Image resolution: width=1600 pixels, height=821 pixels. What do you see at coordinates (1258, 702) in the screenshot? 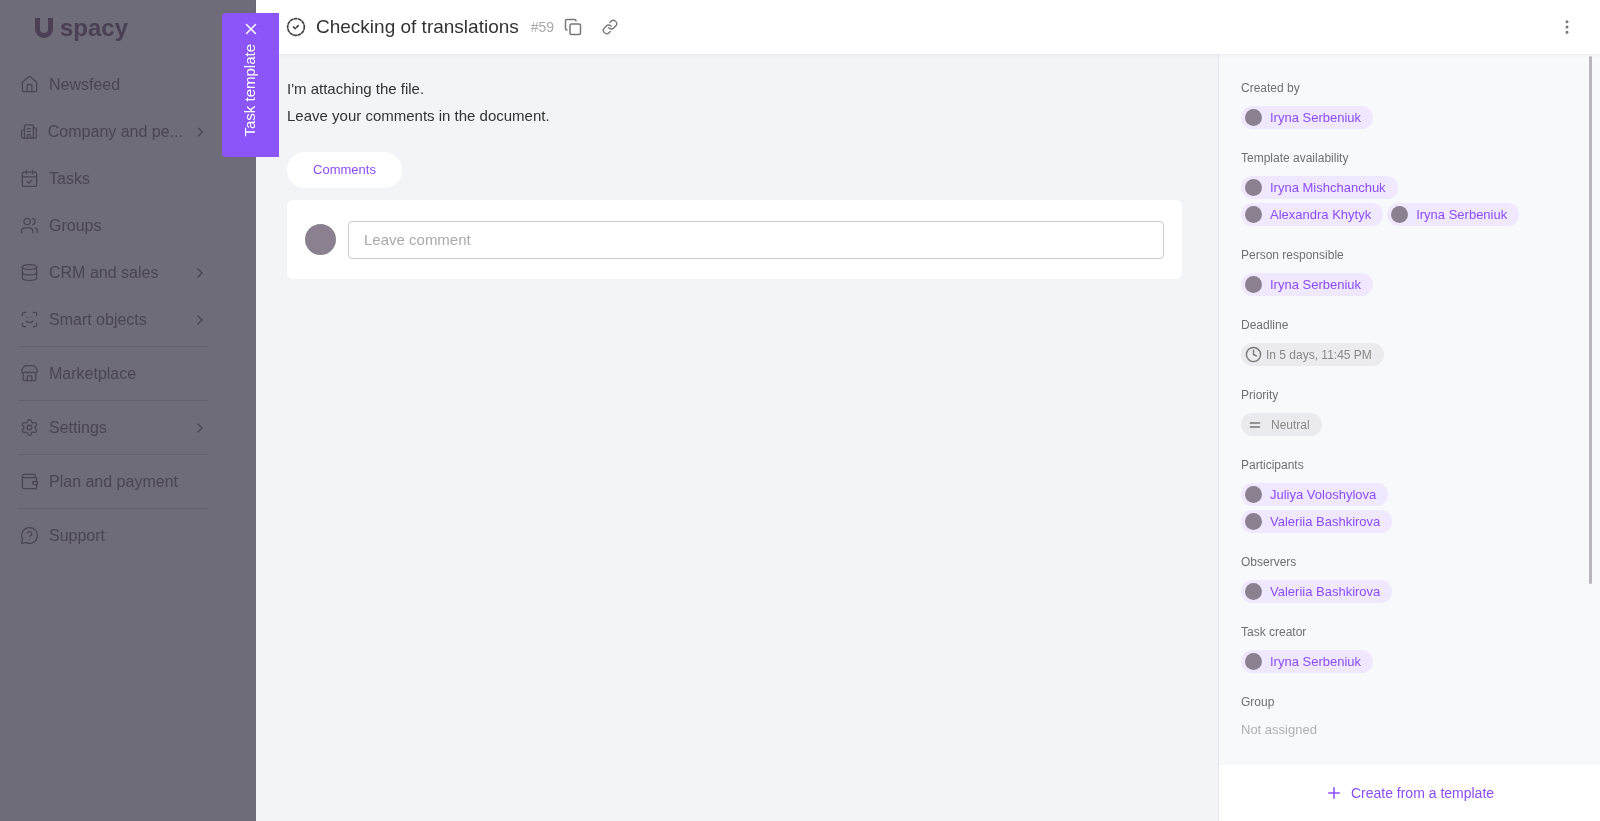
I see `detail-label: Group` at bounding box center [1258, 702].